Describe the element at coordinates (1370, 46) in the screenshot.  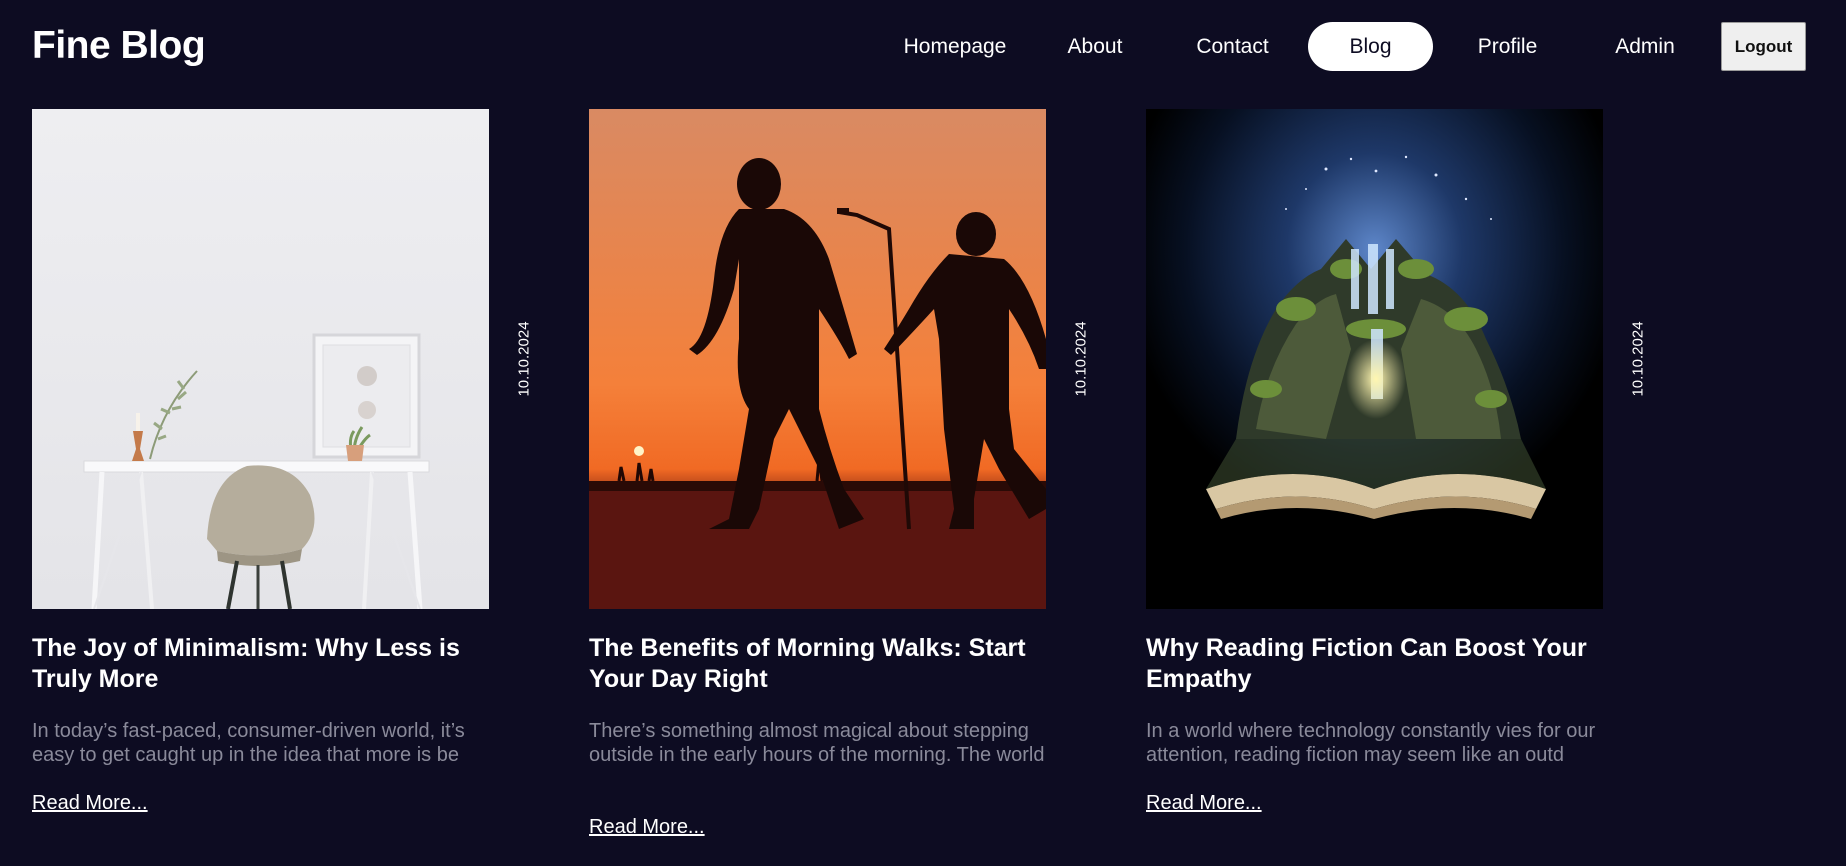
I see `nav-item-blog: Blog` at that location.